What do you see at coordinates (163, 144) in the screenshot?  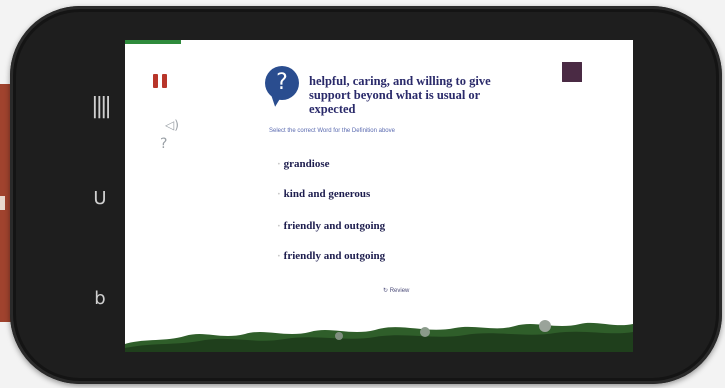 I see `help-icon: ?` at bounding box center [163, 144].